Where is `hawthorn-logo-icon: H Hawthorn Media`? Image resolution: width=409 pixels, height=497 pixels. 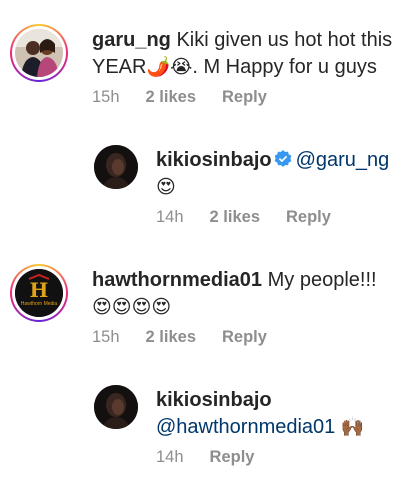 hawthorn-logo-icon: H Hawthorn Media is located at coordinates (39, 293).